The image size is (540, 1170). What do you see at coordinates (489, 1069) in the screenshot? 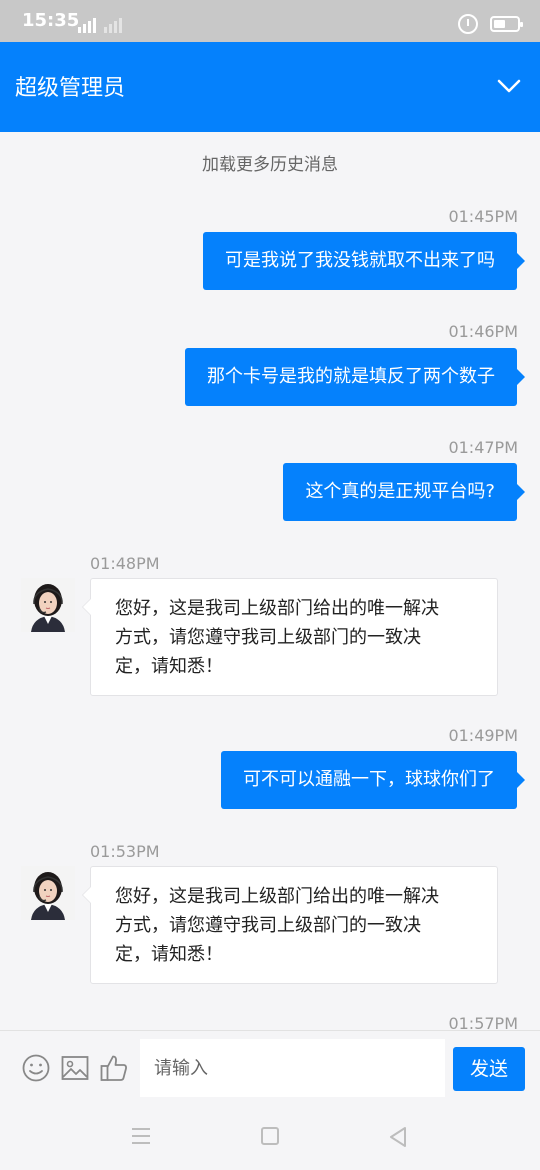
I see `send-button: 发送` at bounding box center [489, 1069].